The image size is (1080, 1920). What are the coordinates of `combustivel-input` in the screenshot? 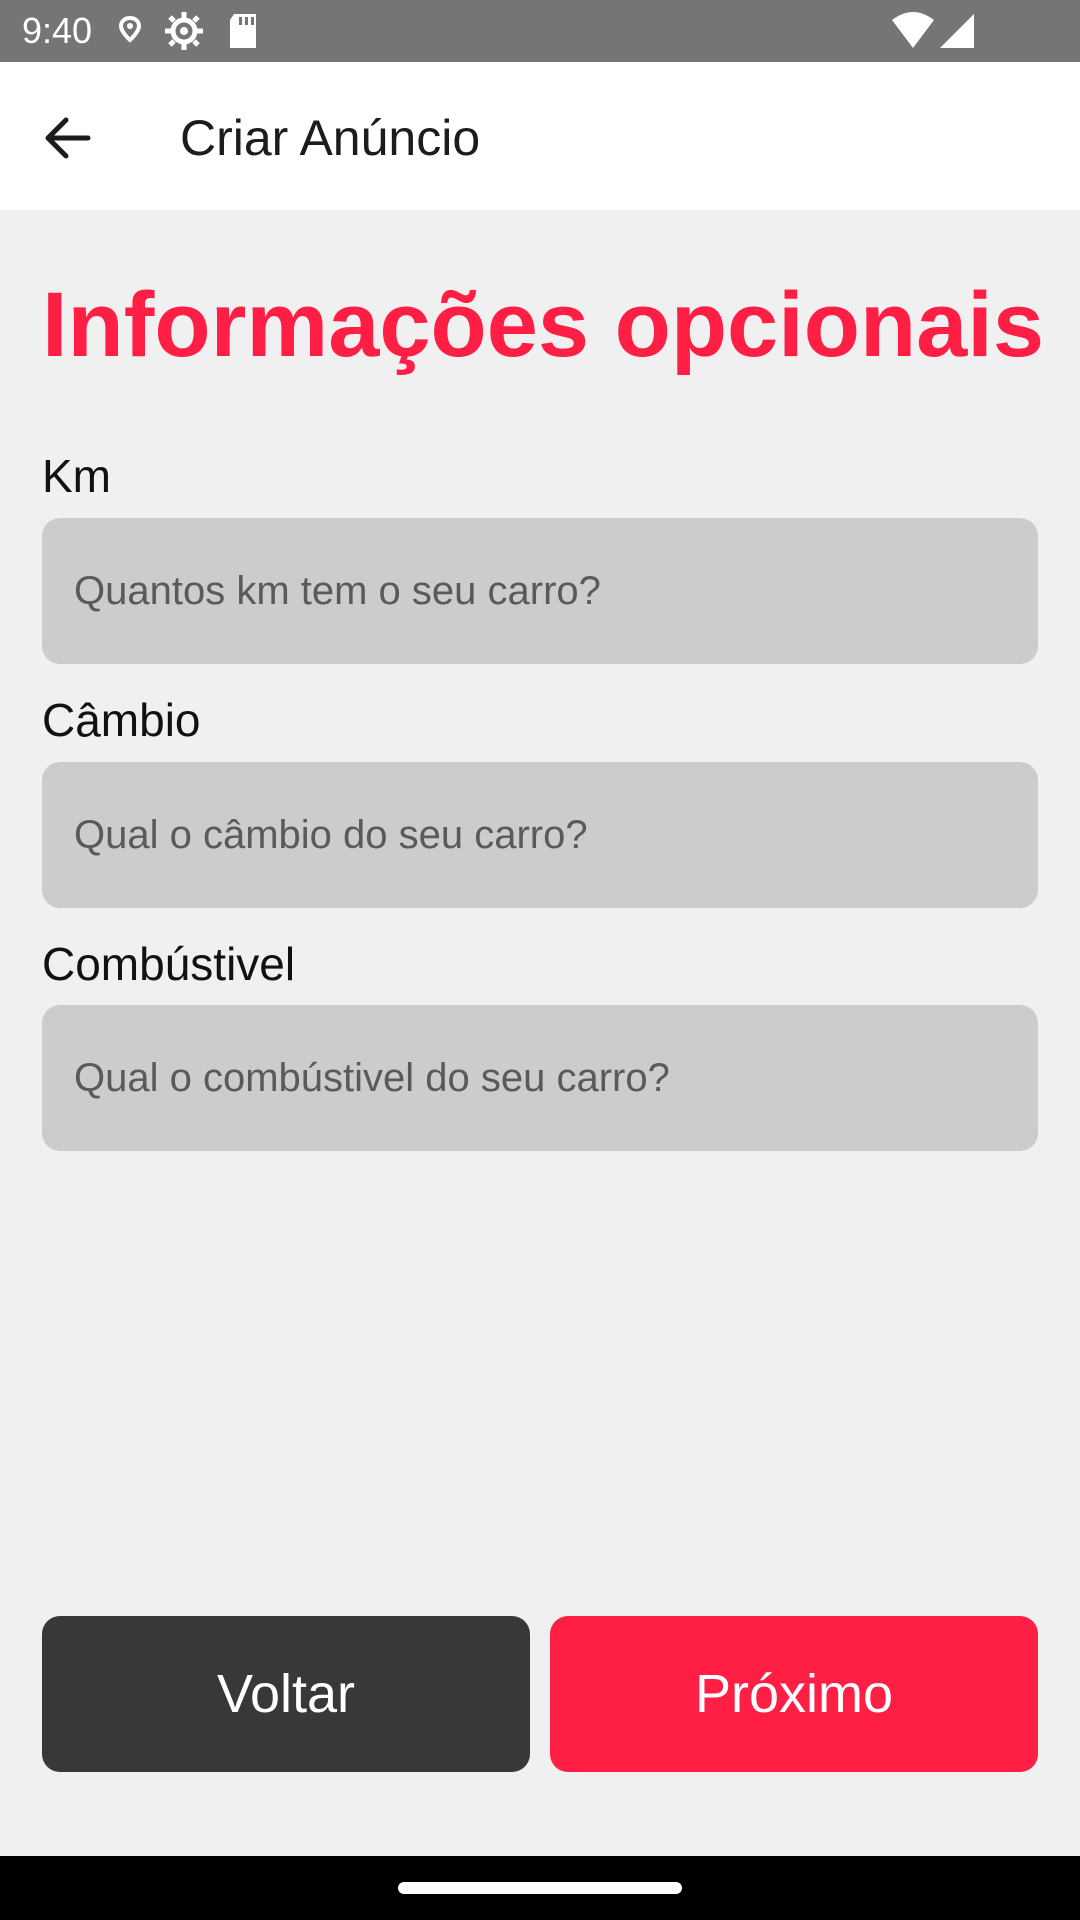 It's located at (540, 1078).